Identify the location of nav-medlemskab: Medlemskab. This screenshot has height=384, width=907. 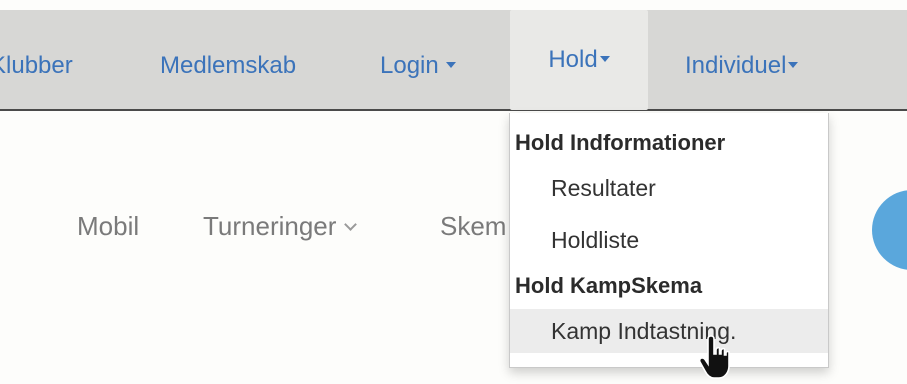
(228, 65).